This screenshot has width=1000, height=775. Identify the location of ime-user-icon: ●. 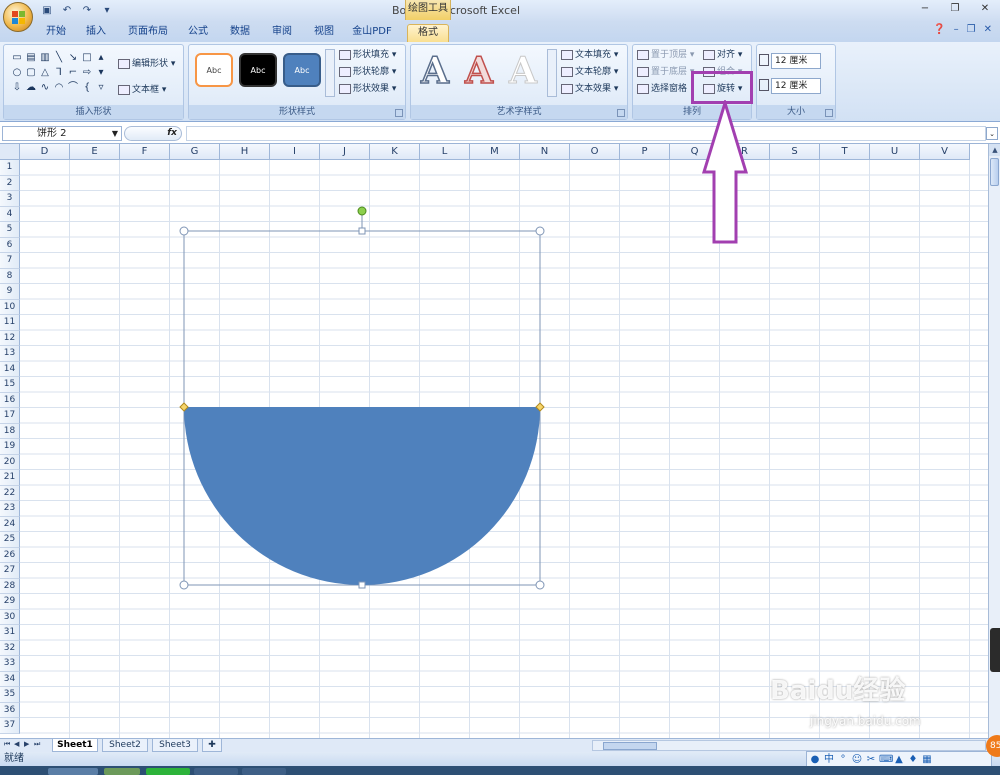
(815, 760).